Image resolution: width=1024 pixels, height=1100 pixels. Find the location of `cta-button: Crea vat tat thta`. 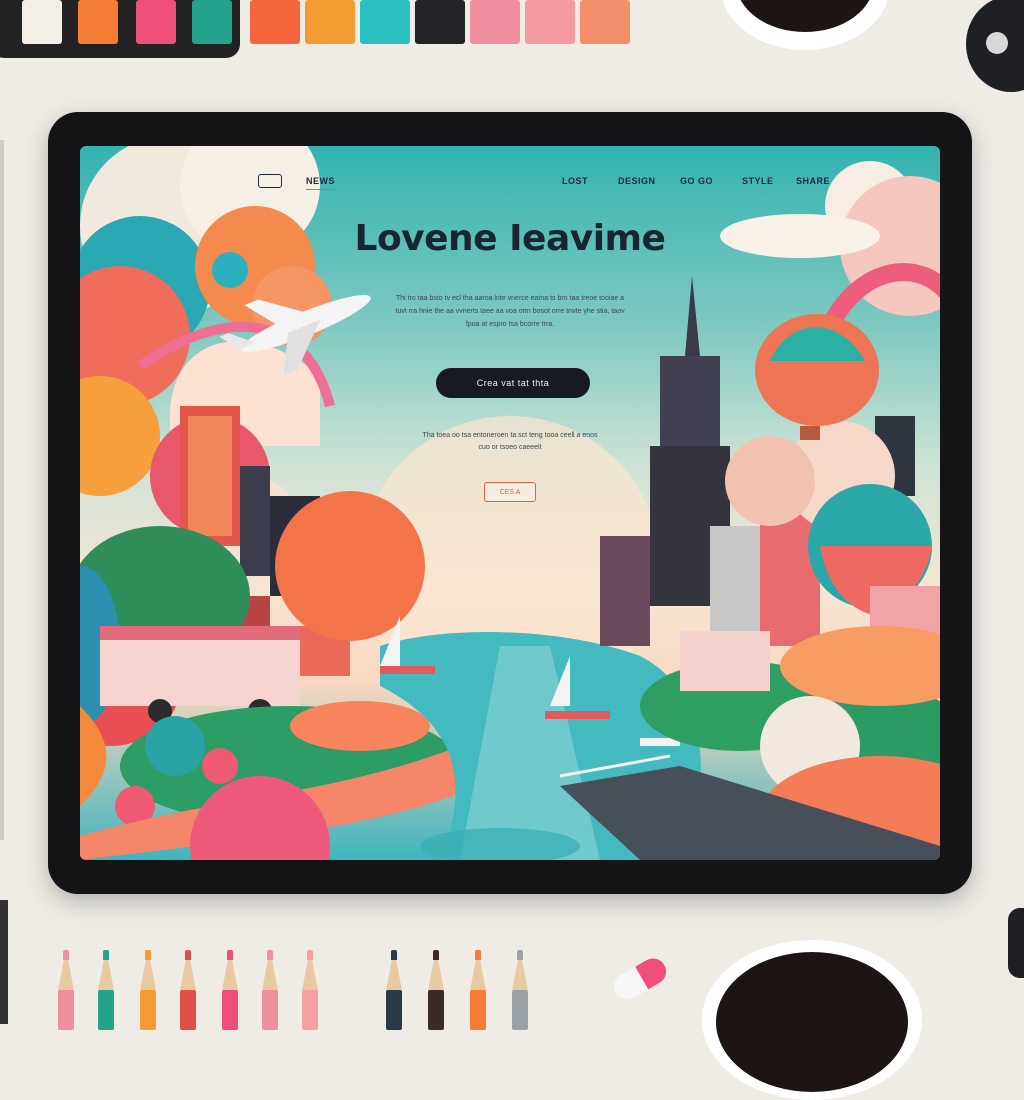

cta-button: Crea vat tat thta is located at coordinates (513, 383).